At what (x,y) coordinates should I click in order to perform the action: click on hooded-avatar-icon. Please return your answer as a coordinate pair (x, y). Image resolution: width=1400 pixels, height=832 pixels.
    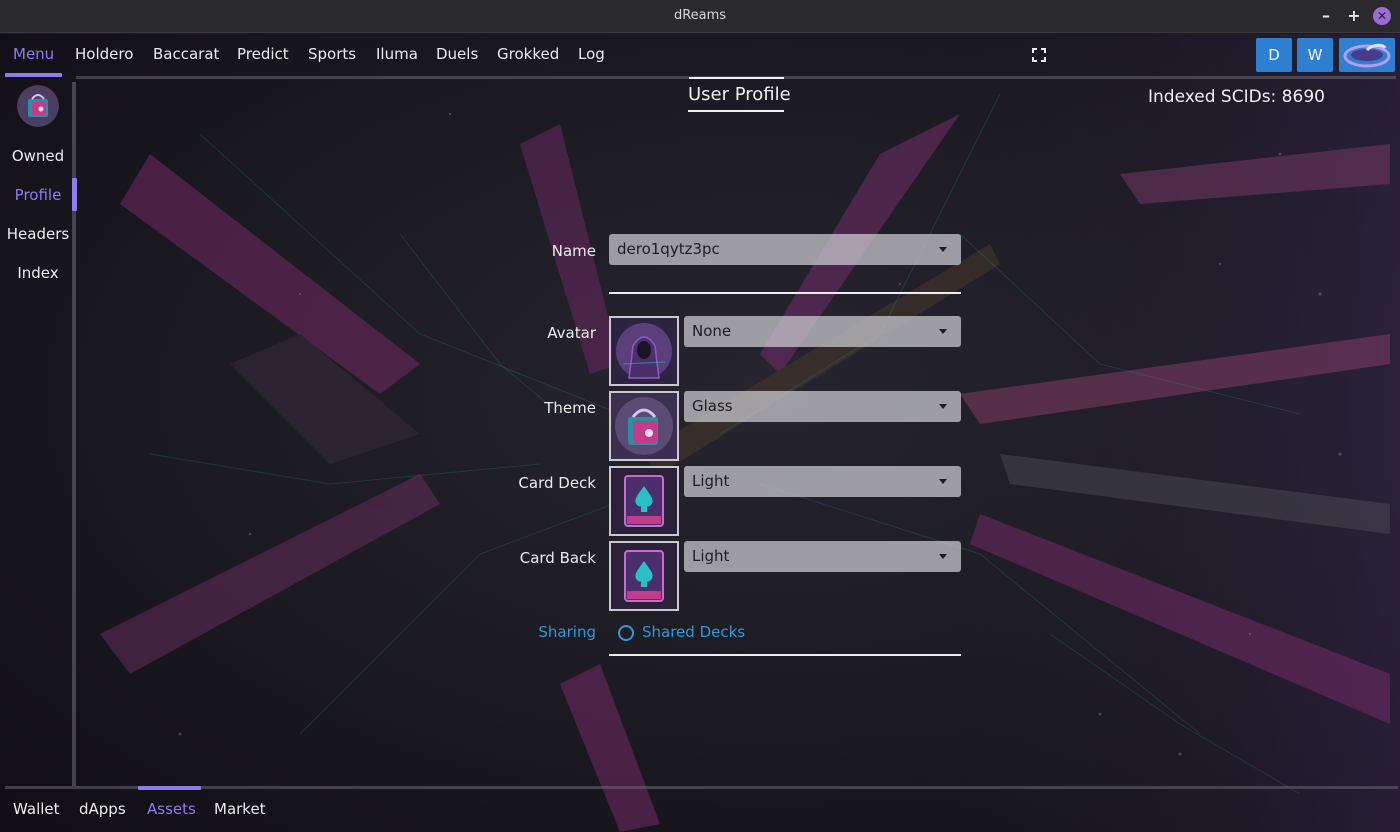
    Looking at the image, I should click on (644, 351).